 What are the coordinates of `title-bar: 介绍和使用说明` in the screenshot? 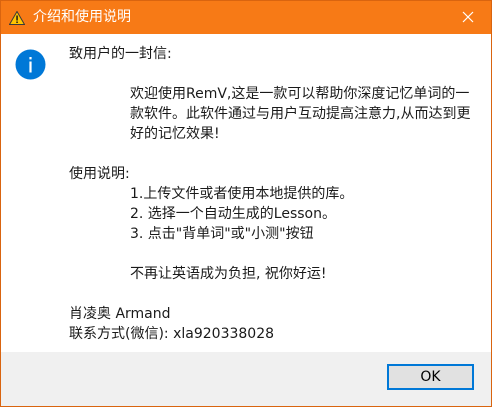 It's located at (246, 17).